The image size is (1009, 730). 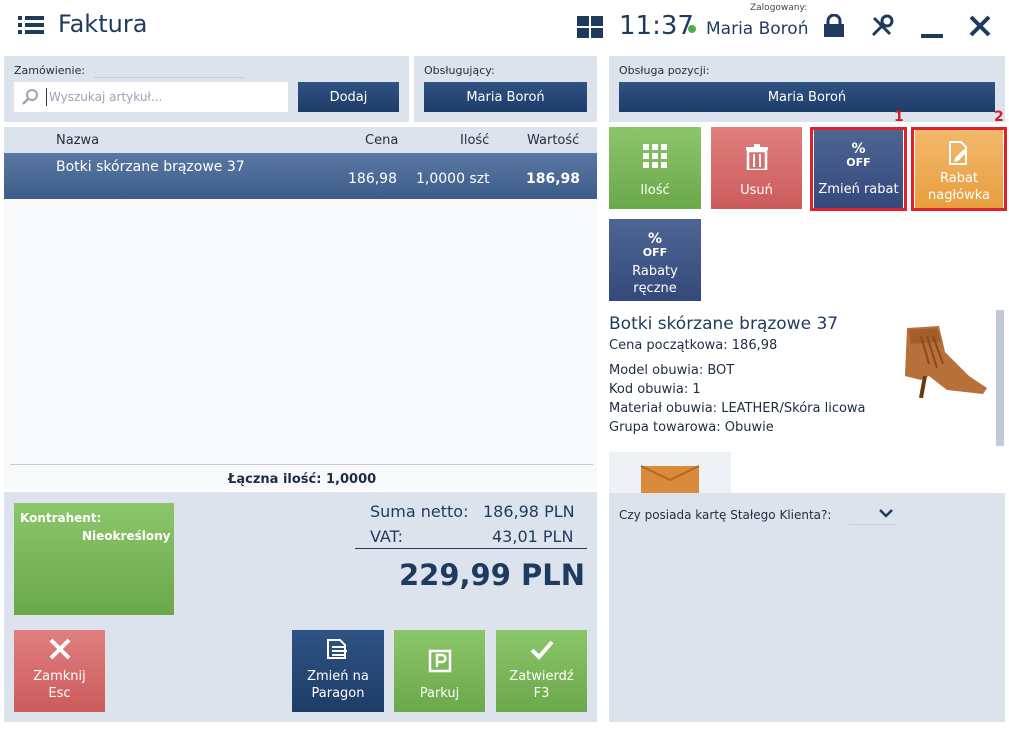 I want to click on col-qty: Ilość, so click(x=475, y=140).